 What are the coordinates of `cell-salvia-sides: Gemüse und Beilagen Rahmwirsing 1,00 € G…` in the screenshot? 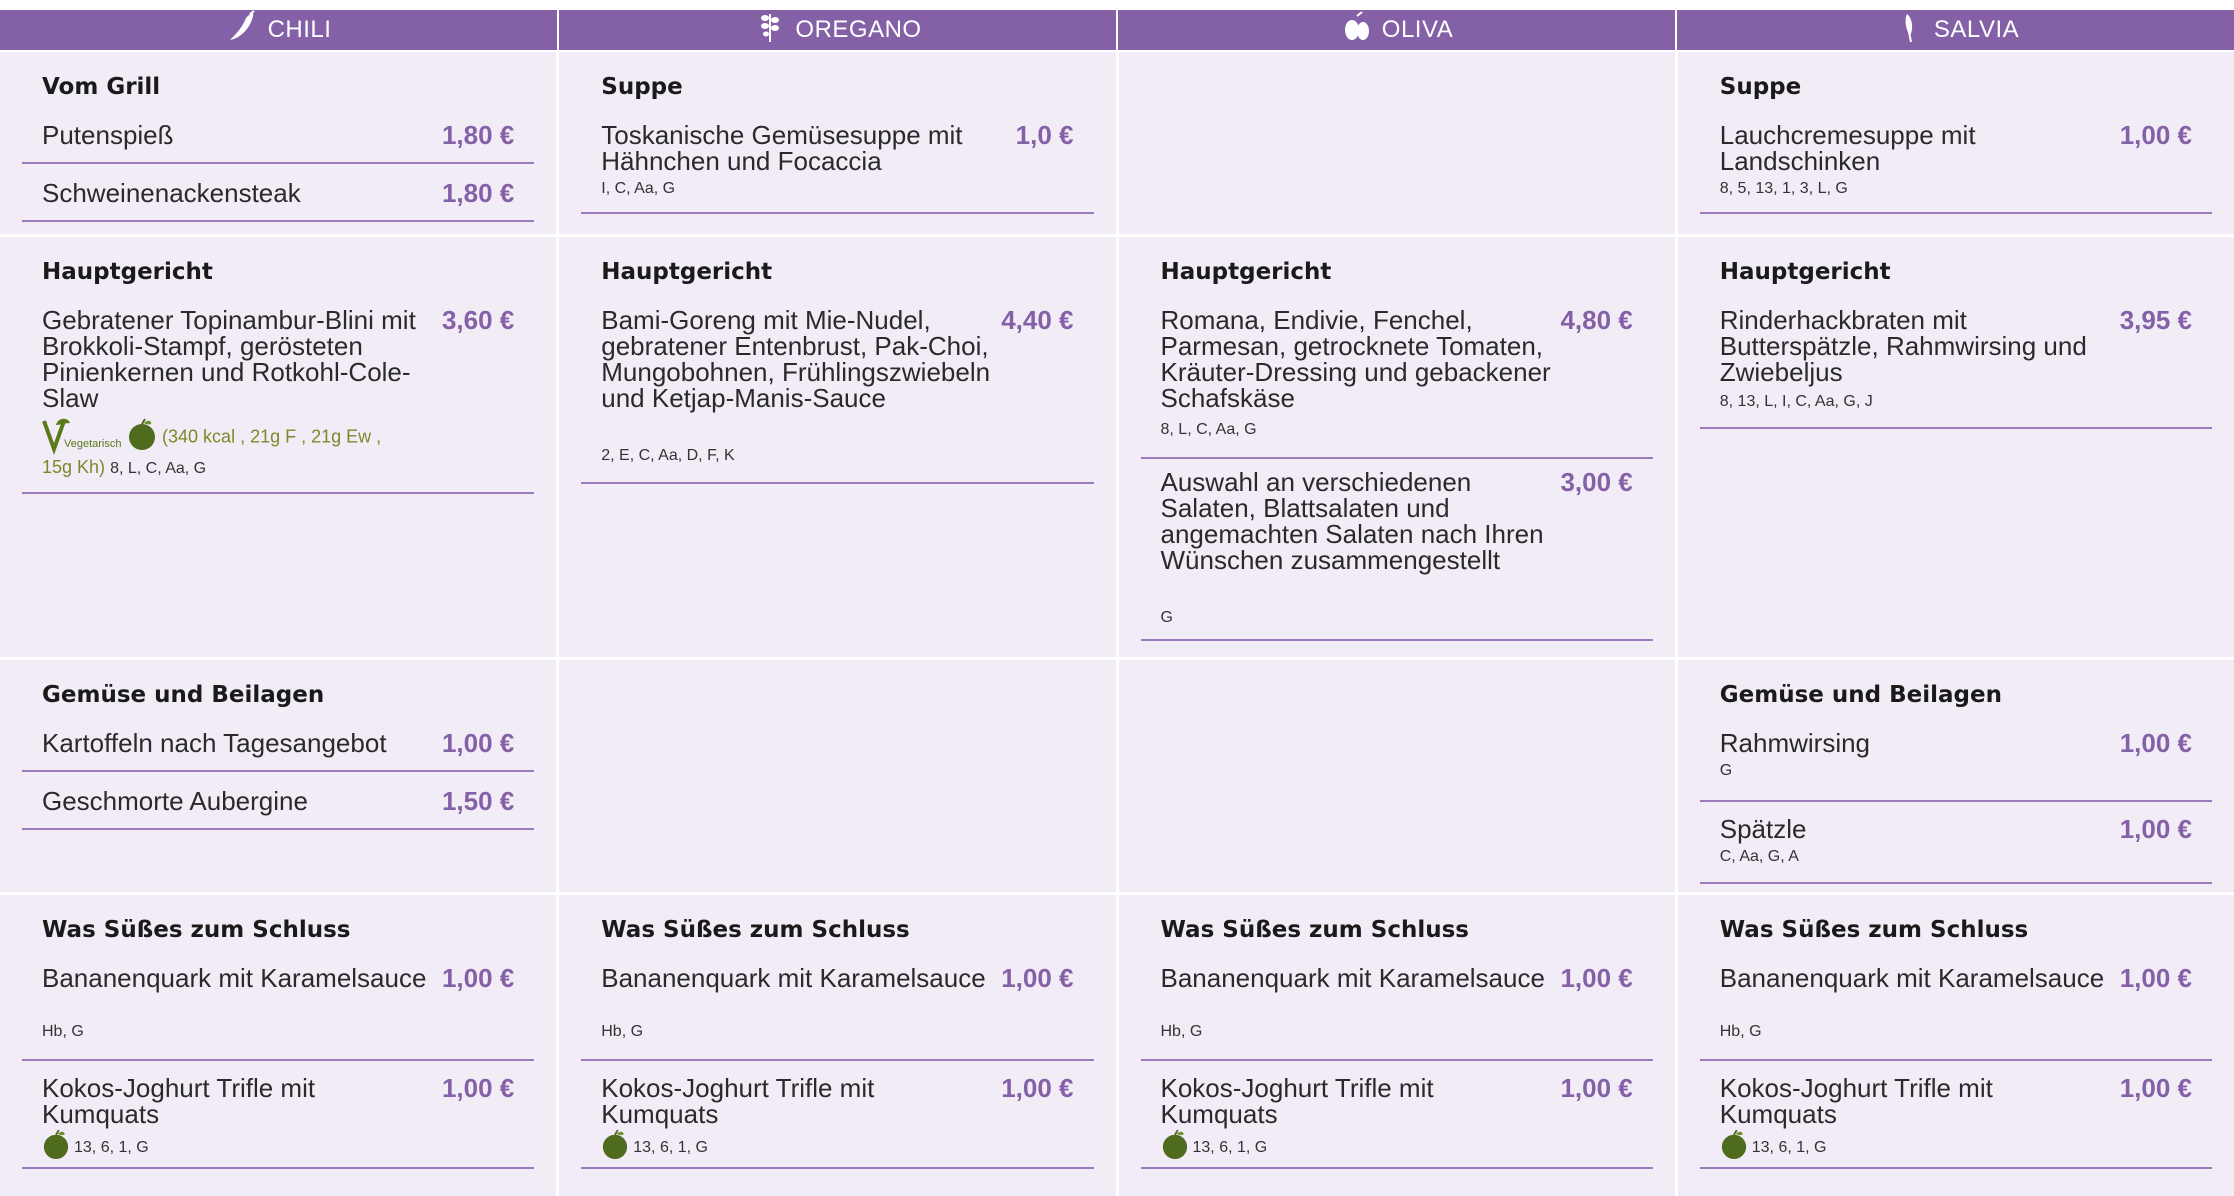 It's located at (1955, 776).